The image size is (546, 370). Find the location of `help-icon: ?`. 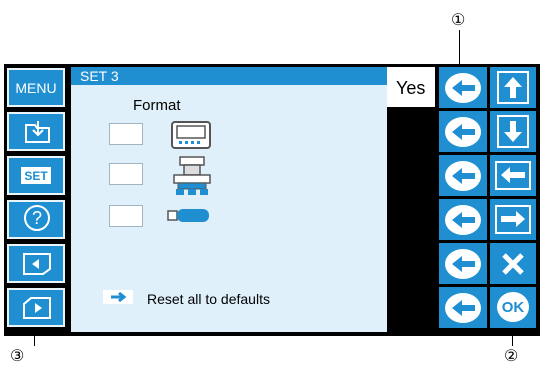

help-icon: ? is located at coordinates (37, 218).